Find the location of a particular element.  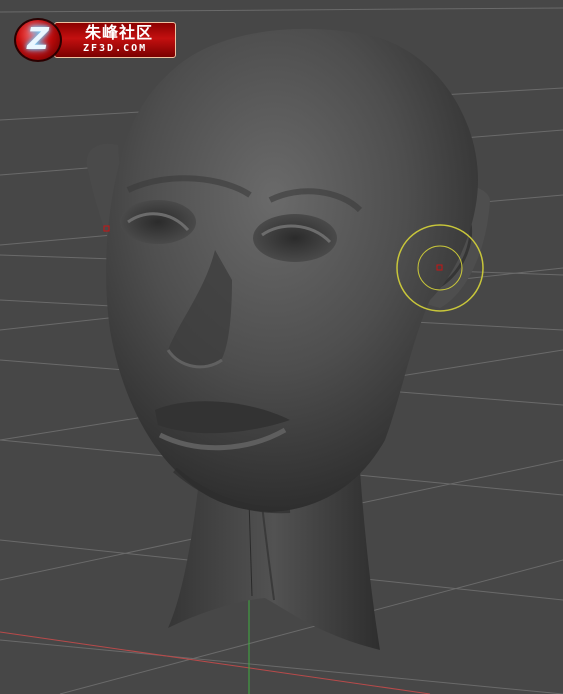

watermark-plate: 朱峰社区 ZF3D.COM is located at coordinates (115, 40).